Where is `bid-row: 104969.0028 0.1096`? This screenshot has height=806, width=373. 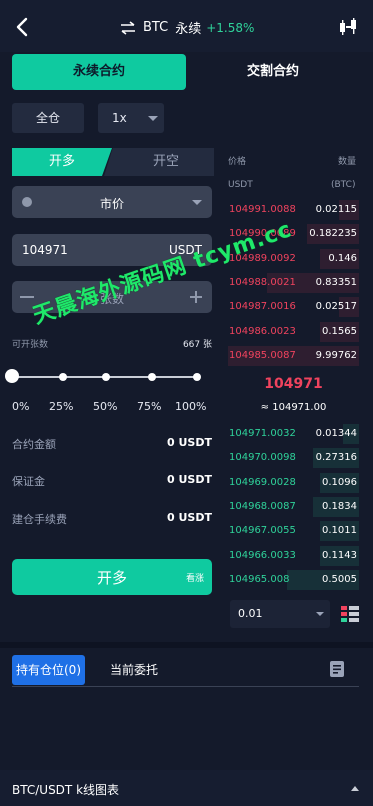
bid-row: 104969.0028 0.1096 is located at coordinates (293, 482).